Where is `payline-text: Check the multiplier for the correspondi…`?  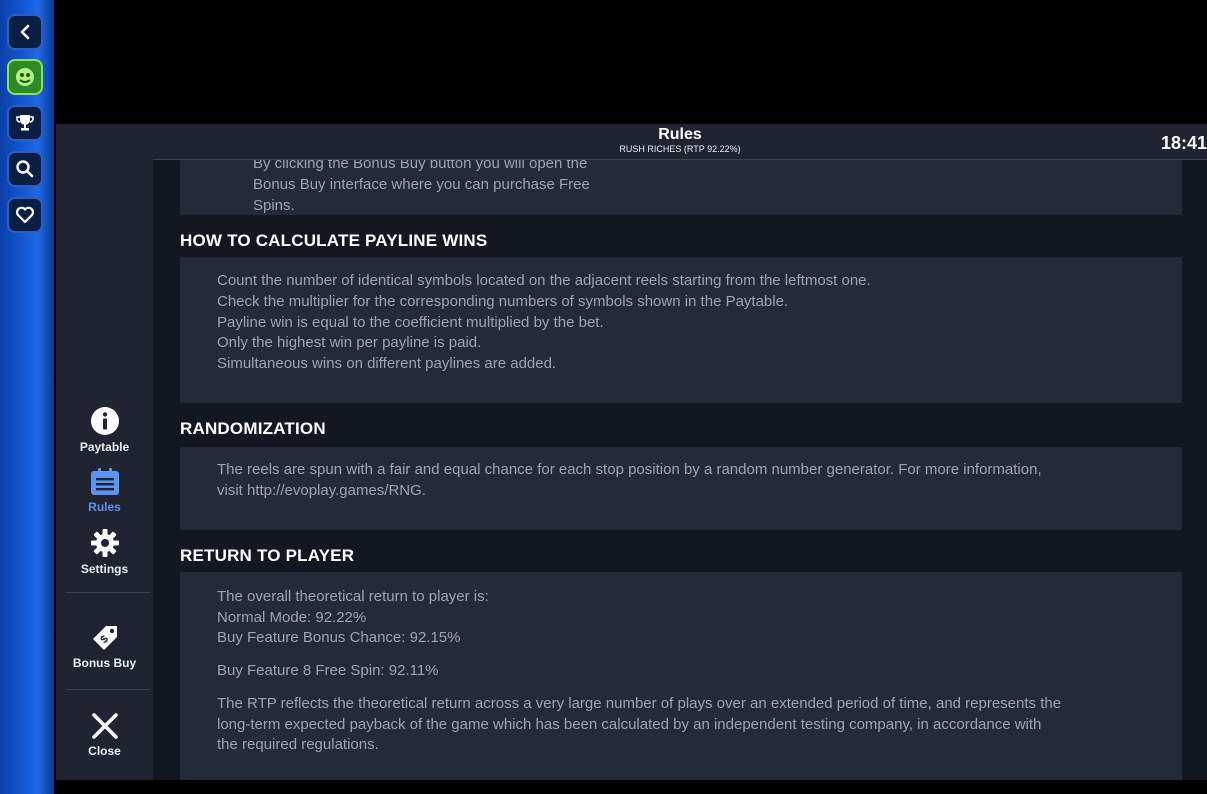
payline-text: Check the multiplier for the correspondi… is located at coordinates (503, 301).